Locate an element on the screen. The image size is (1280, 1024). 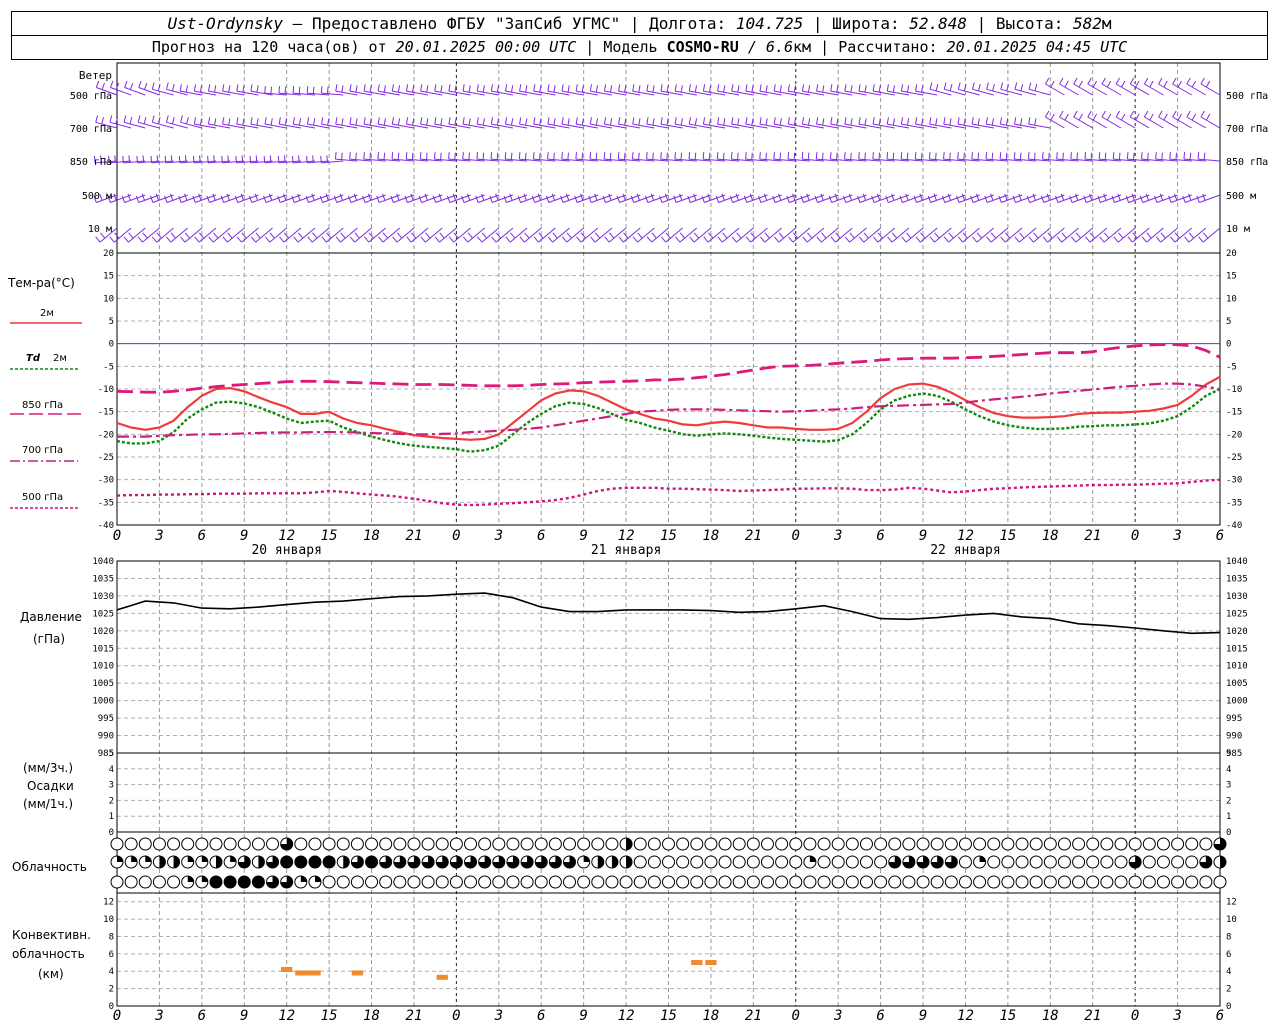
xtick-label: 6 is located at coordinates (1220, 536).